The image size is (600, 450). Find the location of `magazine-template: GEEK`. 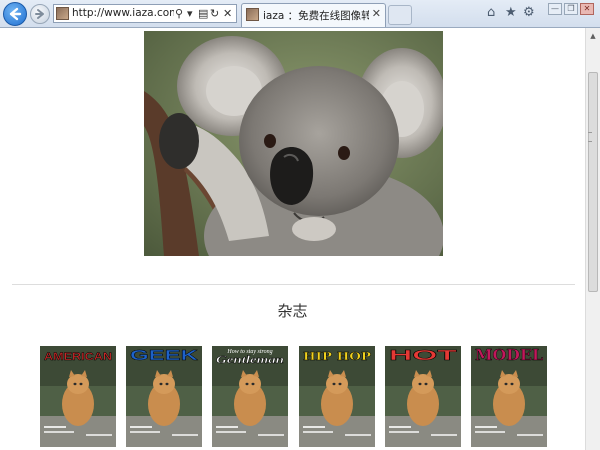

magazine-template: GEEK is located at coordinates (164, 396).